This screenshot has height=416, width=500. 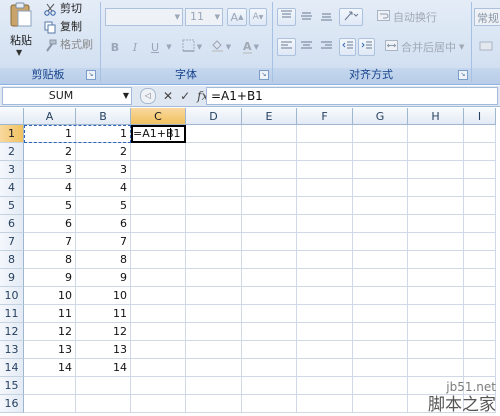 What do you see at coordinates (325, 296) in the screenshot?
I see `cell-f10` at bounding box center [325, 296].